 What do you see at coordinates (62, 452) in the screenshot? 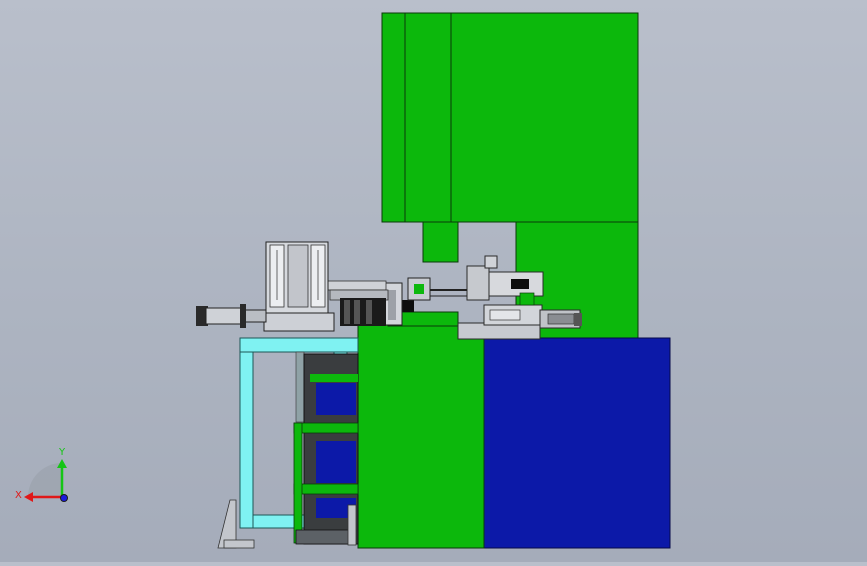
I see `y-axis-label: Y` at bounding box center [62, 452].